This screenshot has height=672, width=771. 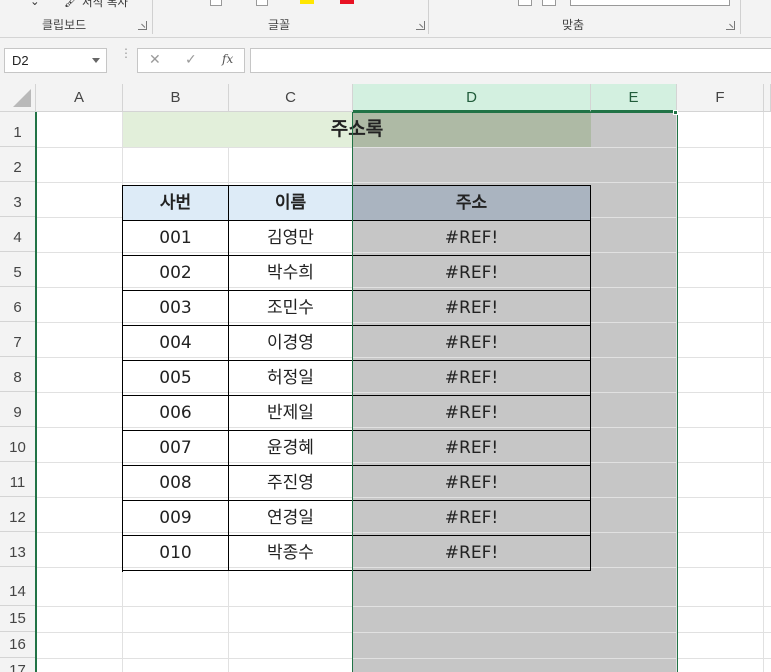 What do you see at coordinates (291, 98) in the screenshot?
I see `column-header-c: C` at bounding box center [291, 98].